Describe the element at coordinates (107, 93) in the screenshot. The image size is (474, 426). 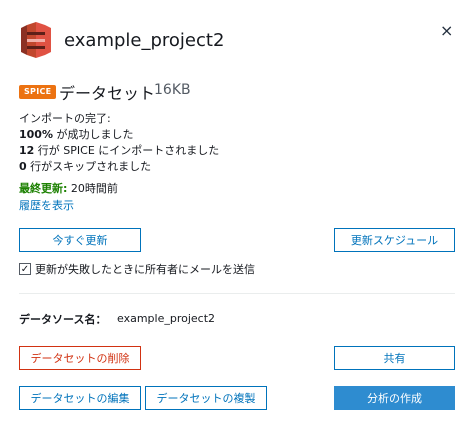
I see `dataset-label: データセット` at that location.